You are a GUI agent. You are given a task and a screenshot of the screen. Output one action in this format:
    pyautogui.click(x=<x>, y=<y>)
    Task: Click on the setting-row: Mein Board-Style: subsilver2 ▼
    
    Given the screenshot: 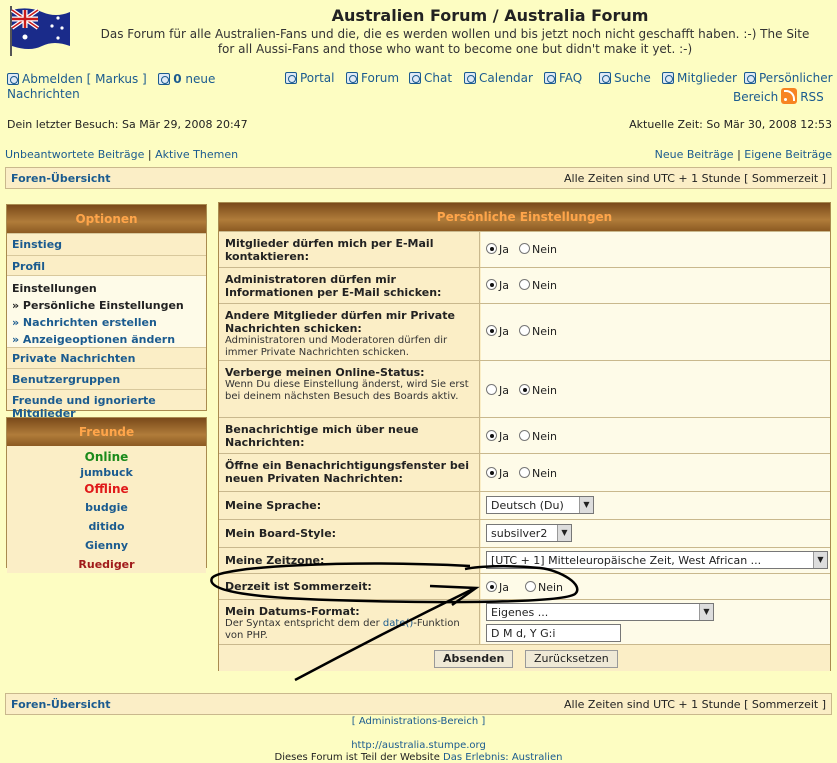 What is the action you would take?
    pyautogui.click(x=524, y=533)
    